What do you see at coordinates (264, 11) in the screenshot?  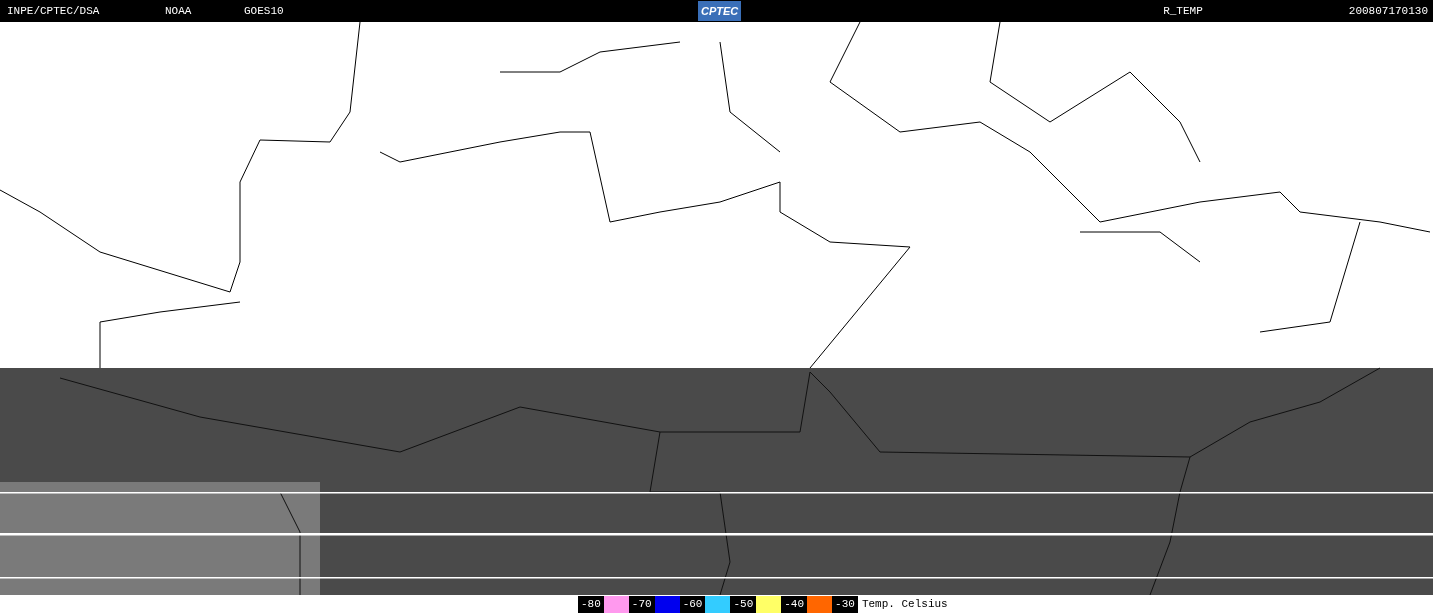 I see `satellite-label: GOES10` at bounding box center [264, 11].